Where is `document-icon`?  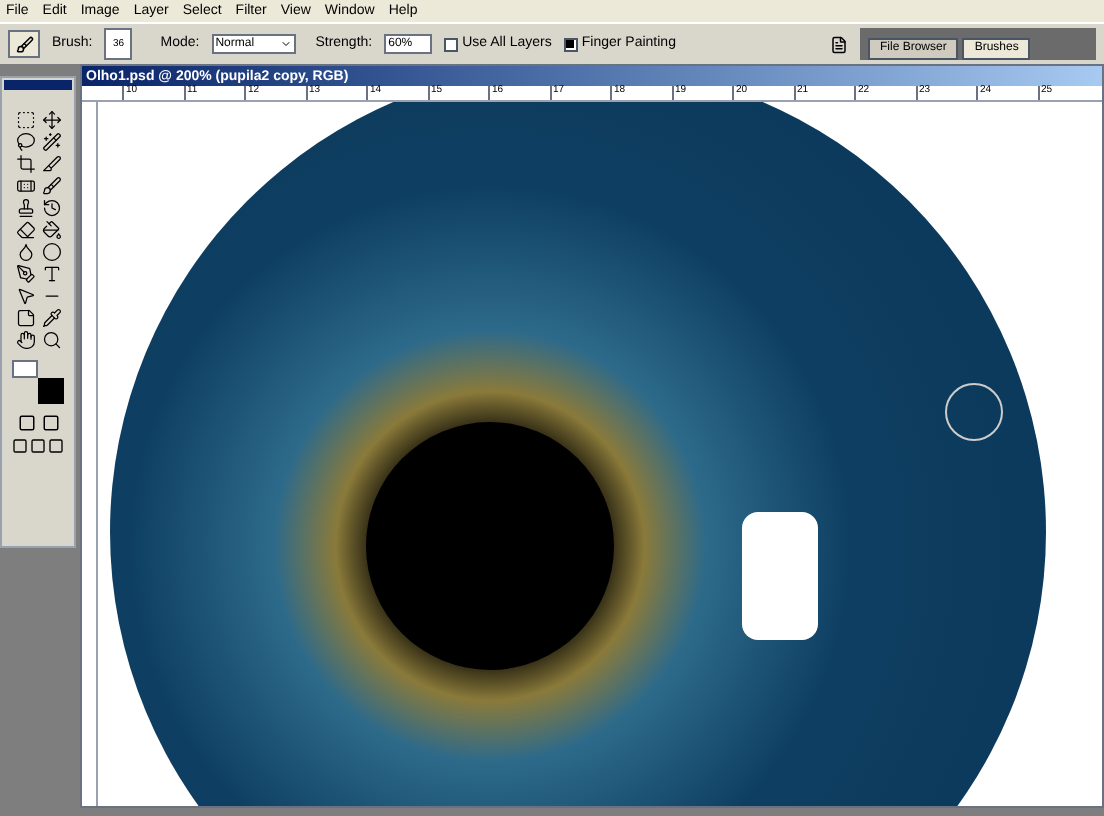 document-icon is located at coordinates (839, 44).